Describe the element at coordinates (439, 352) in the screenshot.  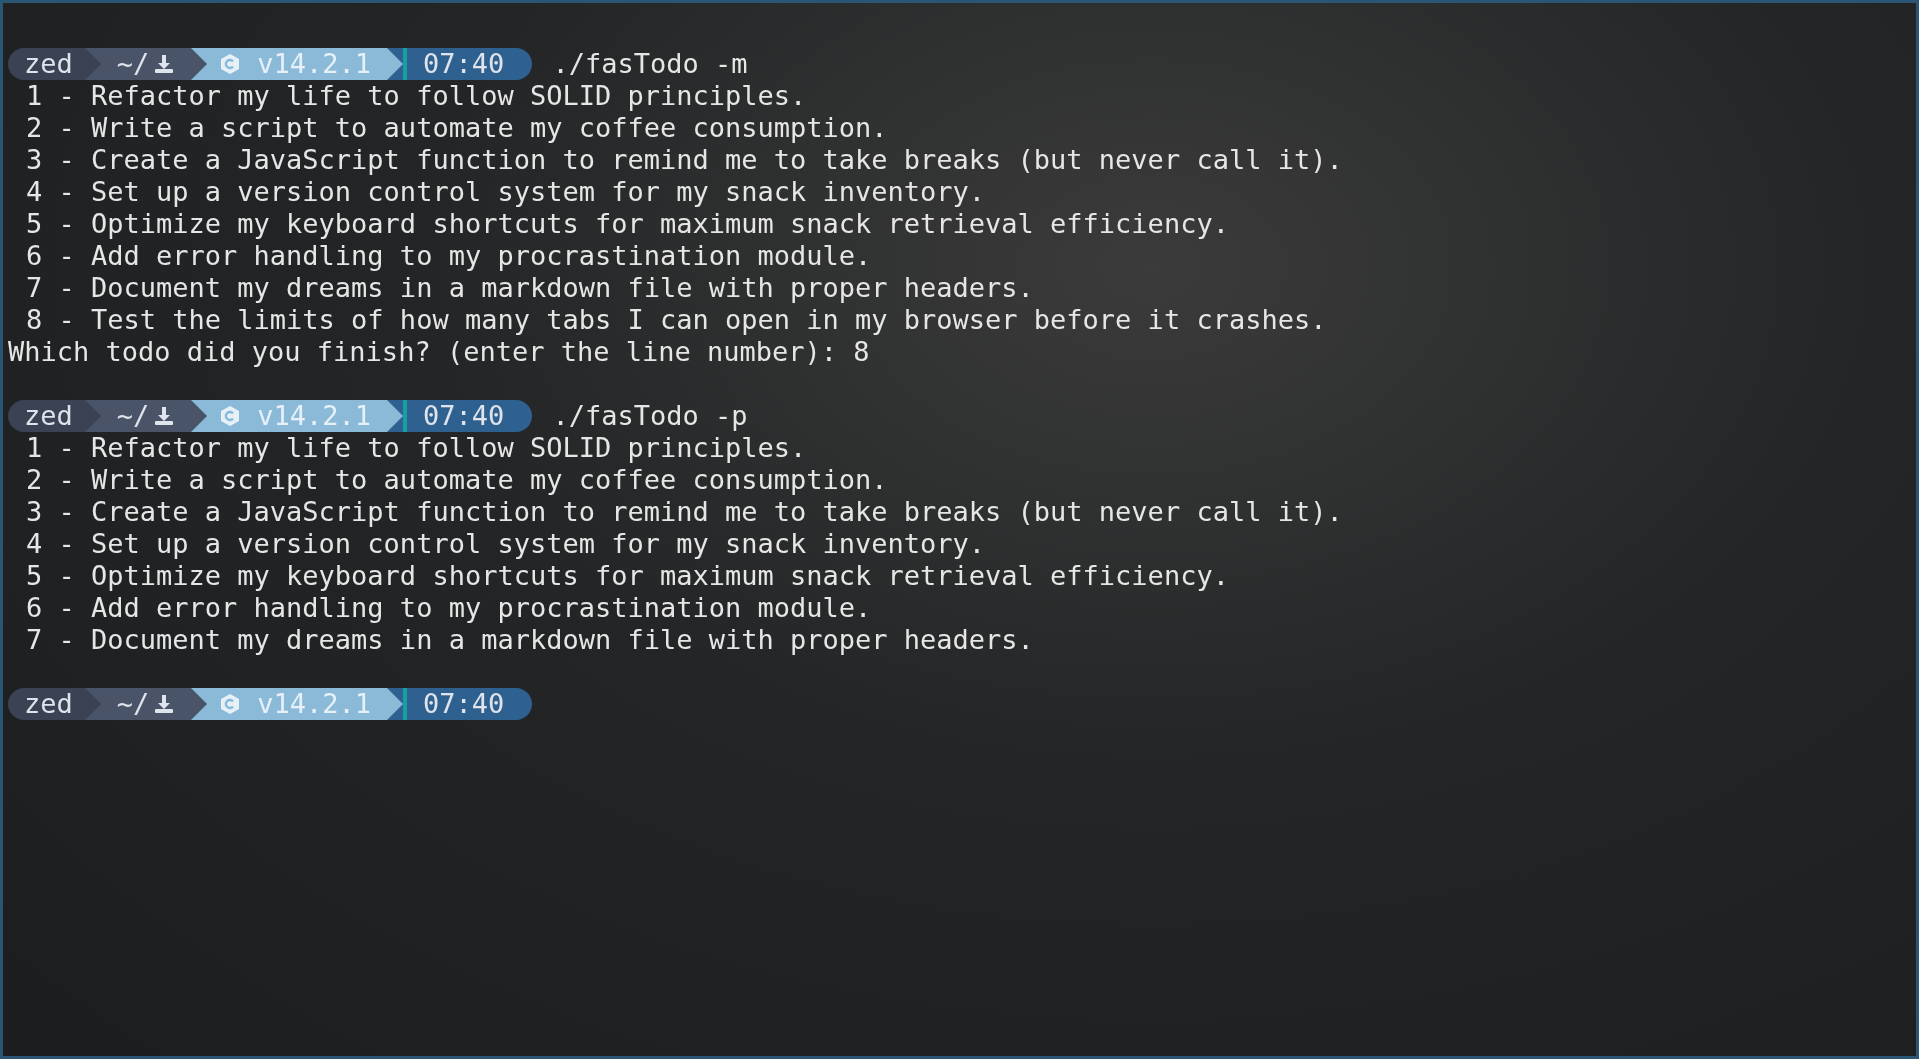
I see `prompt-question: Which todo did you finish? (enter the line number): 8` at that location.